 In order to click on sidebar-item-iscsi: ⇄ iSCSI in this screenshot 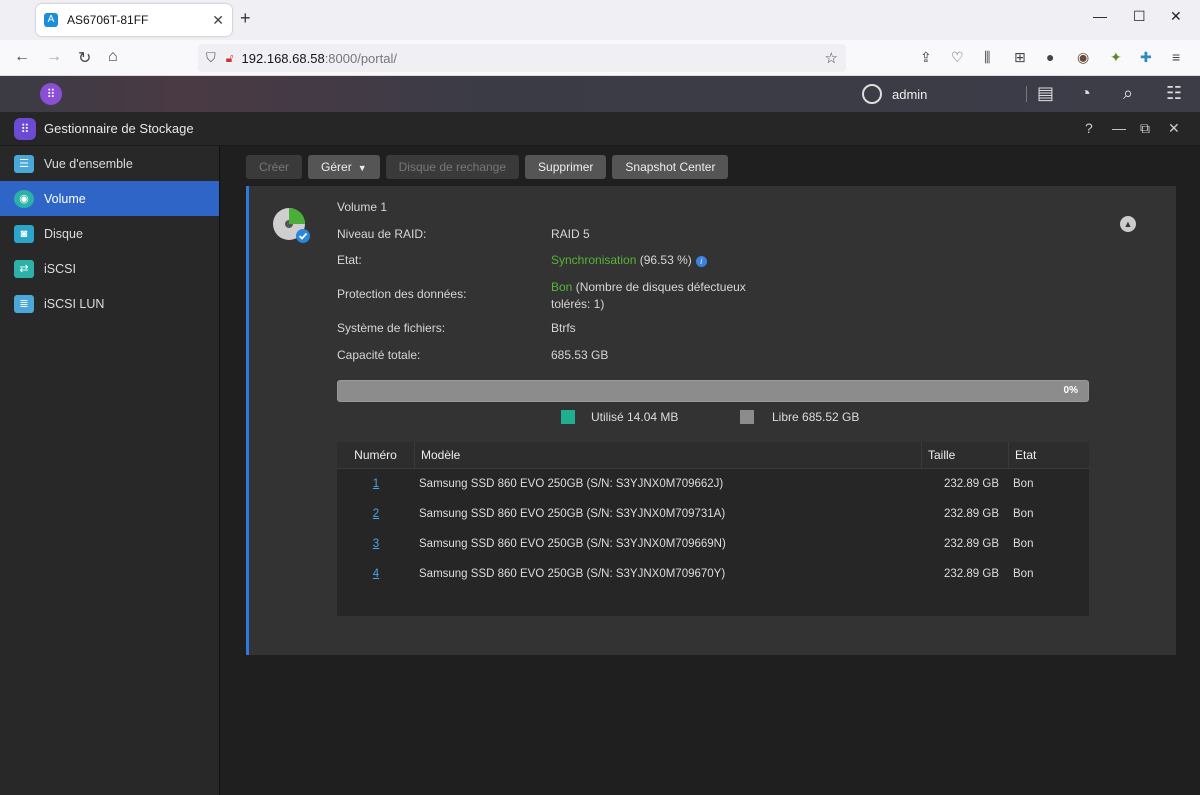, I will do `click(109, 268)`.